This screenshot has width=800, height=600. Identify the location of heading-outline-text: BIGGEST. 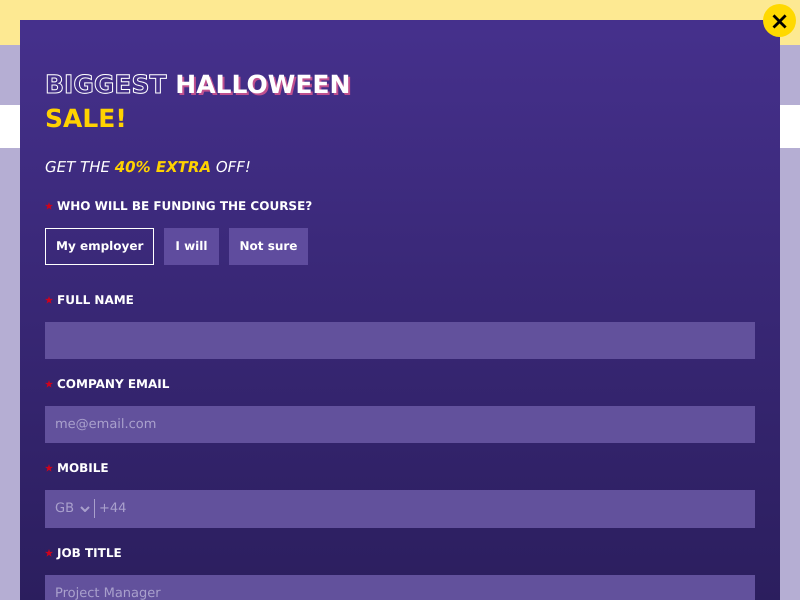
(106, 84).